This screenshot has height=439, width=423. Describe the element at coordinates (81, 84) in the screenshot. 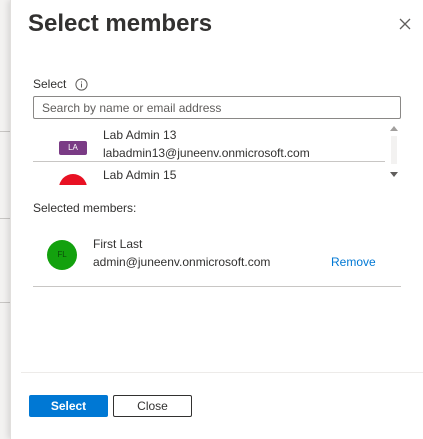

I see `info-icon` at that location.